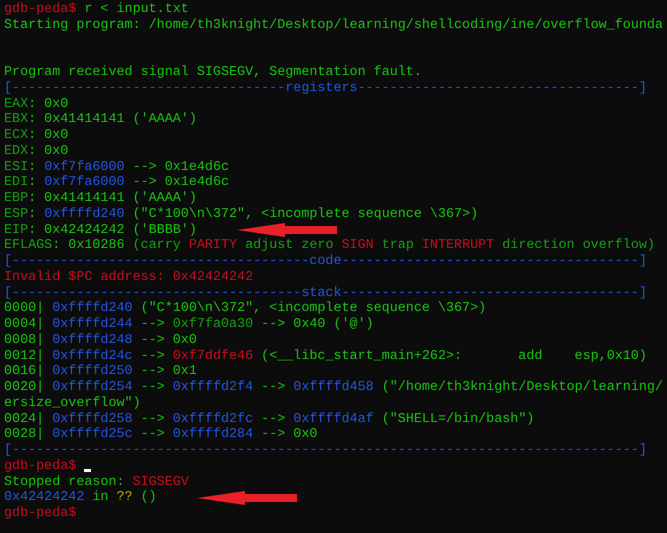 The height and width of the screenshot is (533, 667). Describe the element at coordinates (358, 246) in the screenshot. I see `alert-text: SIGN` at that location.